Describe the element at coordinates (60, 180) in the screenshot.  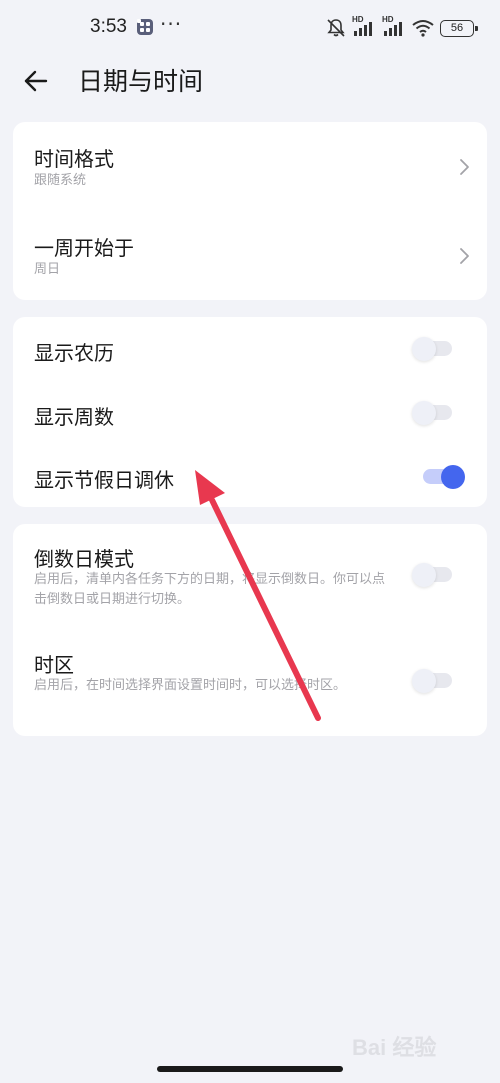
I see `setting-value: 跟随系统` at that location.